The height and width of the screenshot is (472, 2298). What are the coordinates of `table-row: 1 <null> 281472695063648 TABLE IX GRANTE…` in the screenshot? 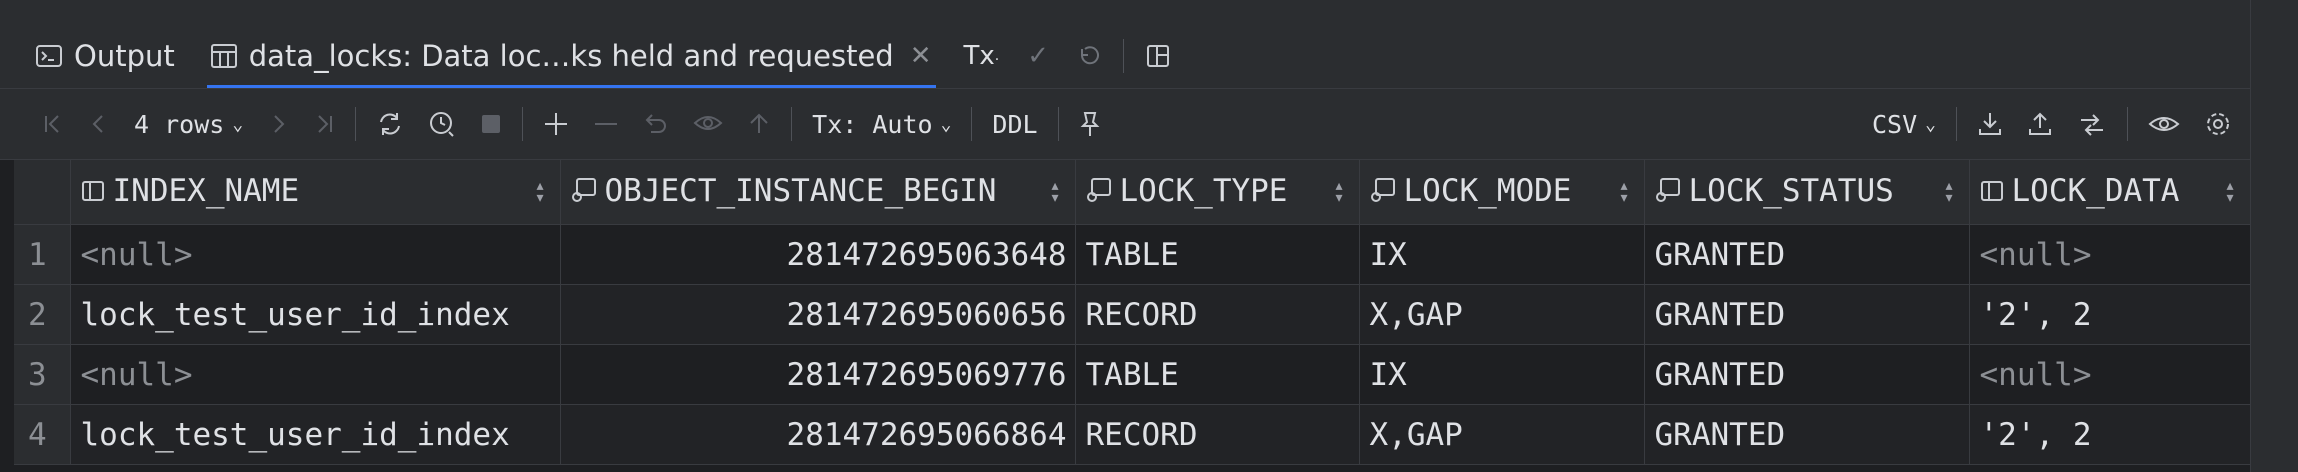 It's located at (1132, 254).